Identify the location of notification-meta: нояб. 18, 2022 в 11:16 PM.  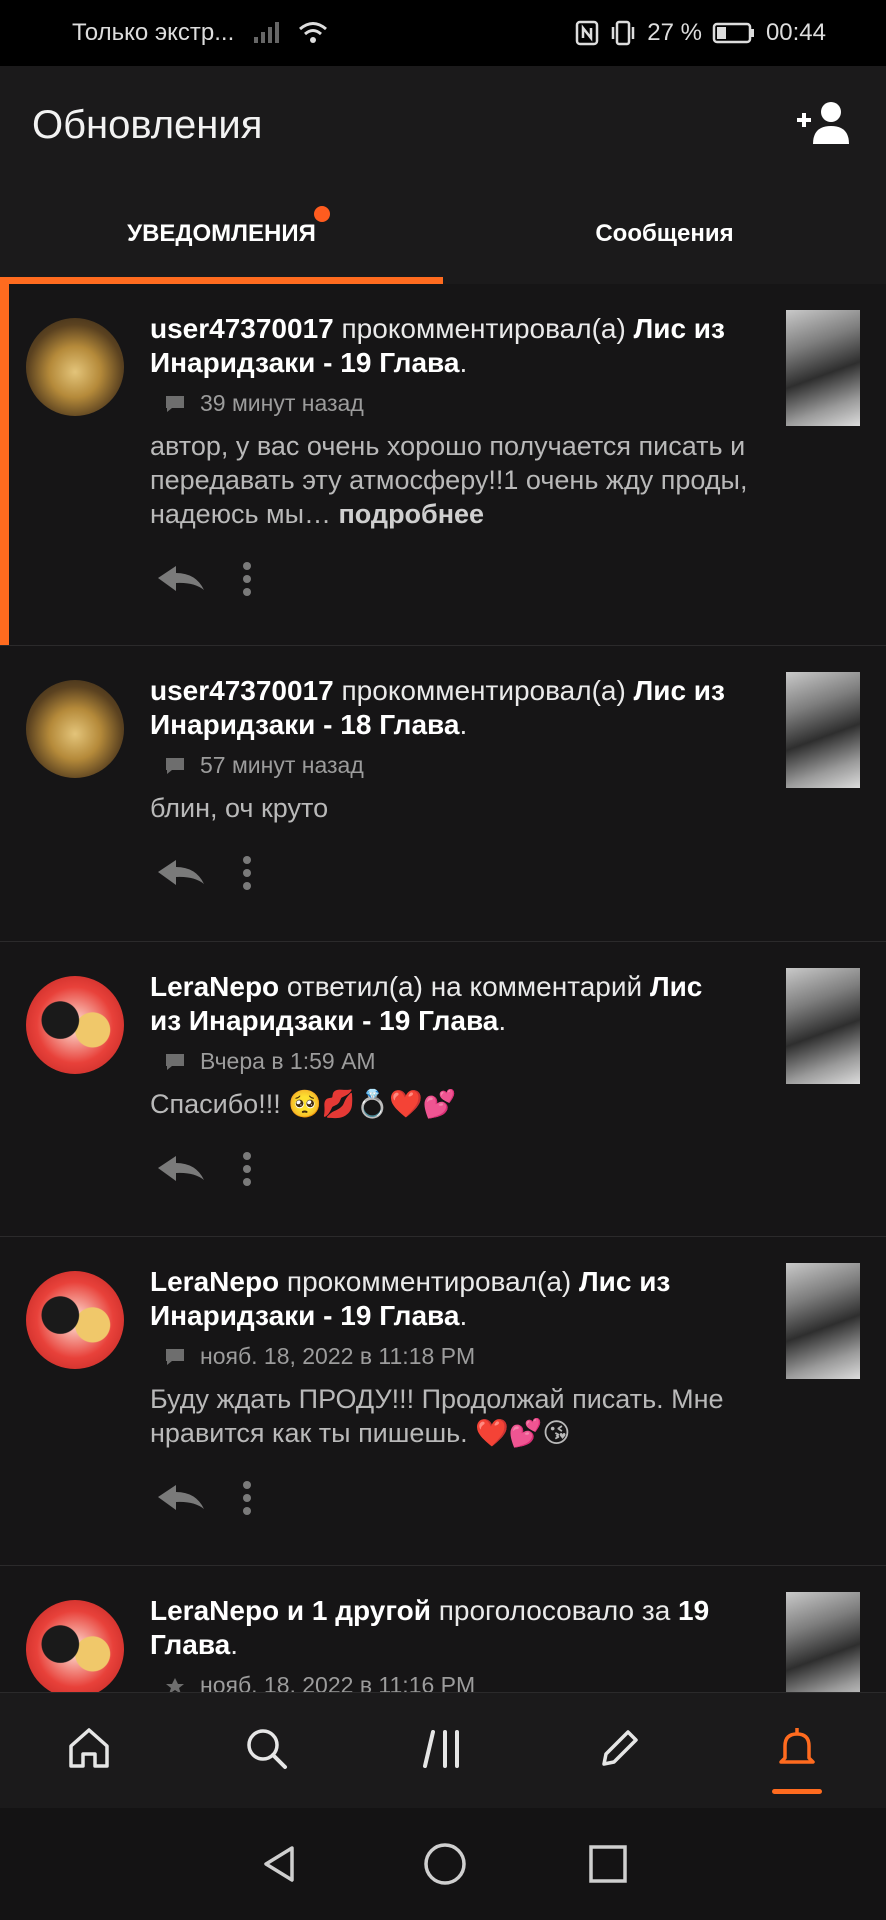
(505, 1682).